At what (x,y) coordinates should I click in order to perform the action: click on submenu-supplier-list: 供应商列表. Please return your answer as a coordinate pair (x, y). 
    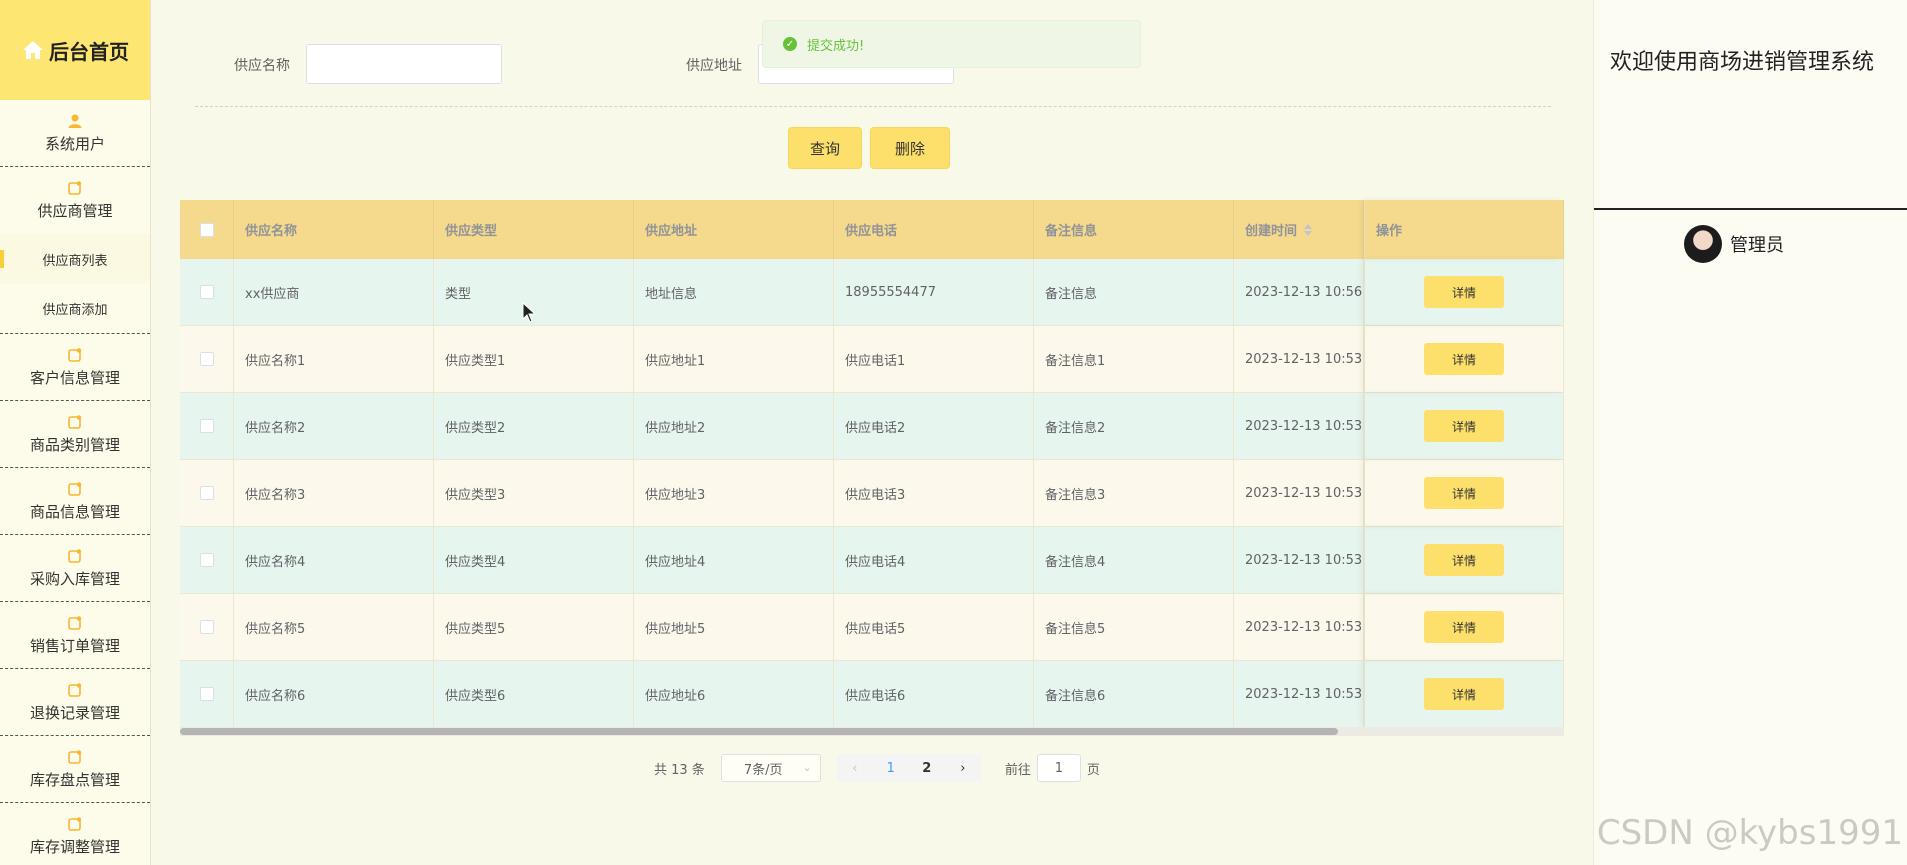
    Looking at the image, I should click on (75, 259).